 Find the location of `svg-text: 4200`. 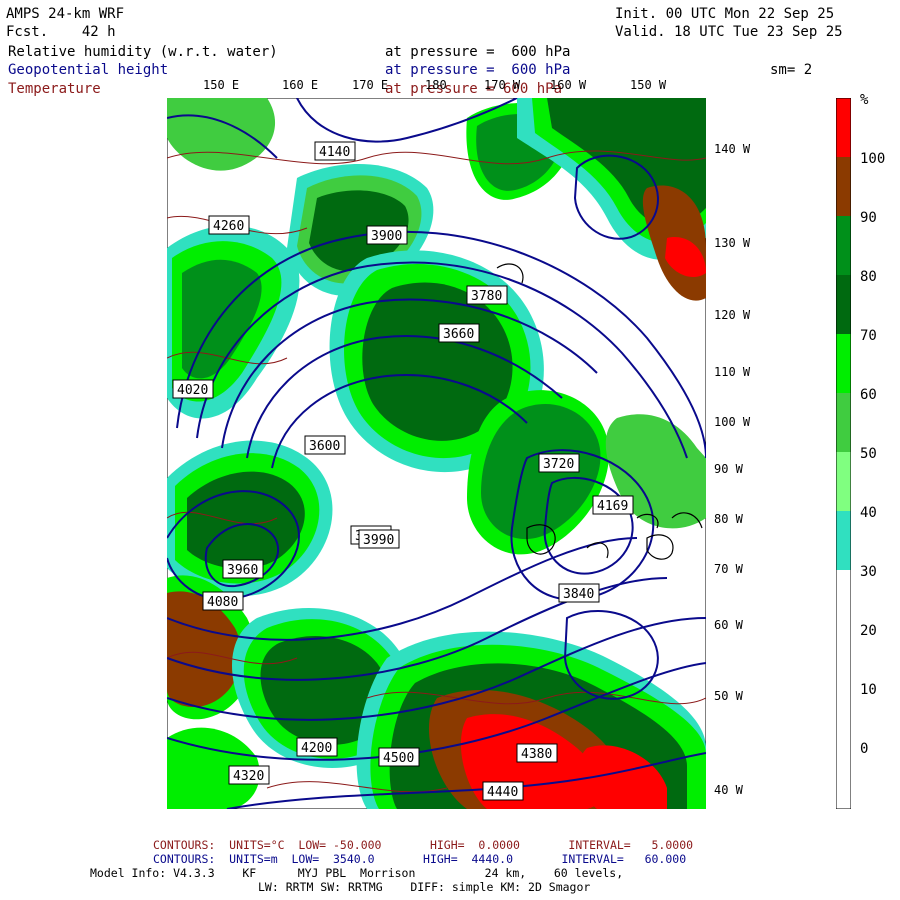

svg-text: 4200 is located at coordinates (316, 748).